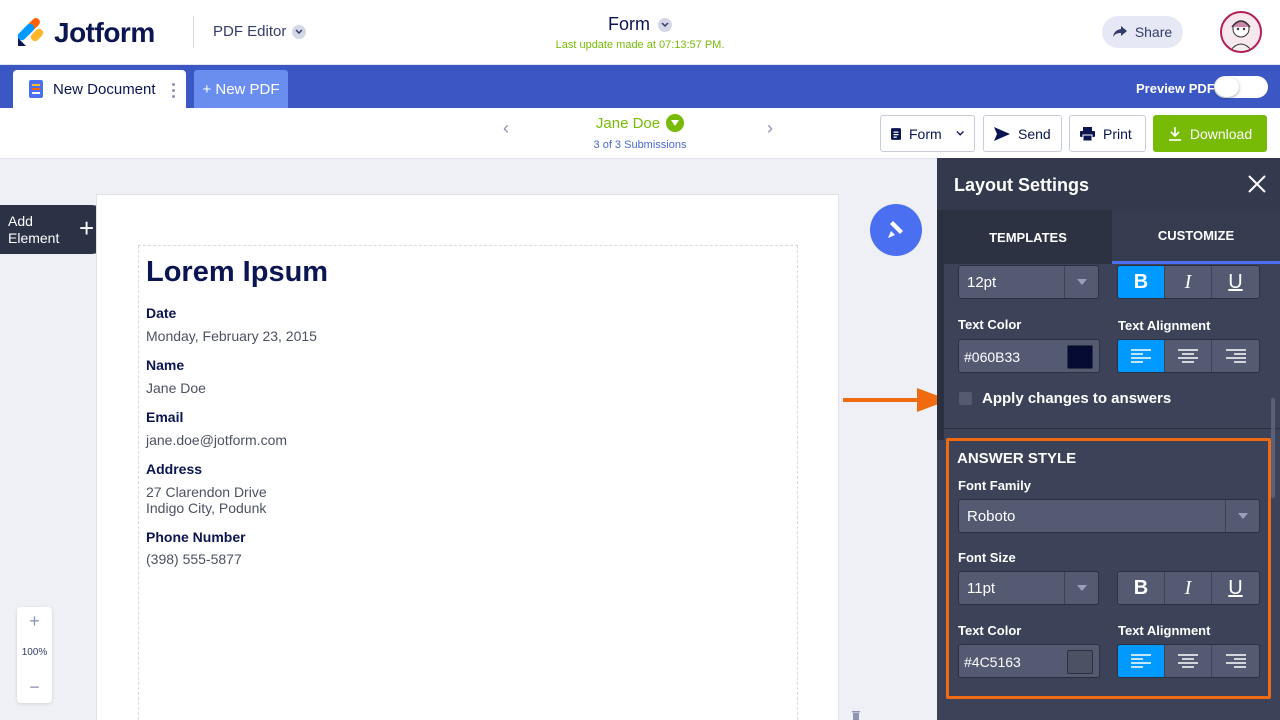 This screenshot has width=1280, height=720. I want to click on field-label: Phone Number, so click(196, 537).